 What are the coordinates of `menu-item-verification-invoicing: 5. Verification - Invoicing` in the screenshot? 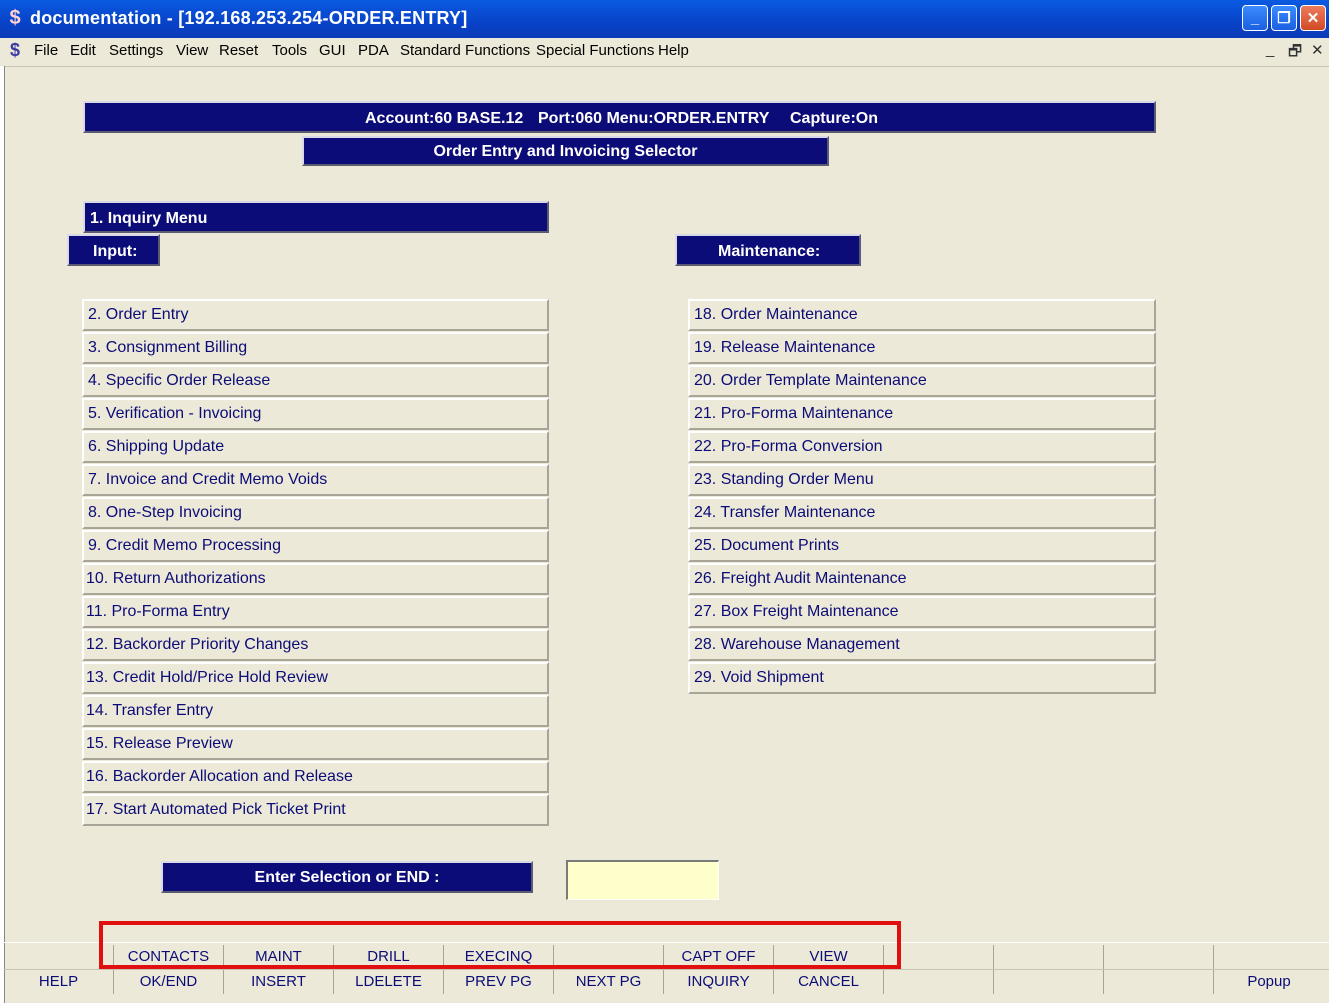 It's located at (315, 414).